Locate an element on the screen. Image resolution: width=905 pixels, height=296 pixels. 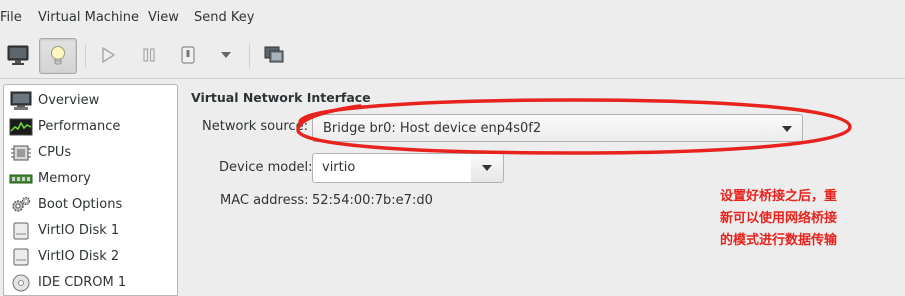
menu-send-key: Send Key is located at coordinates (224, 17).